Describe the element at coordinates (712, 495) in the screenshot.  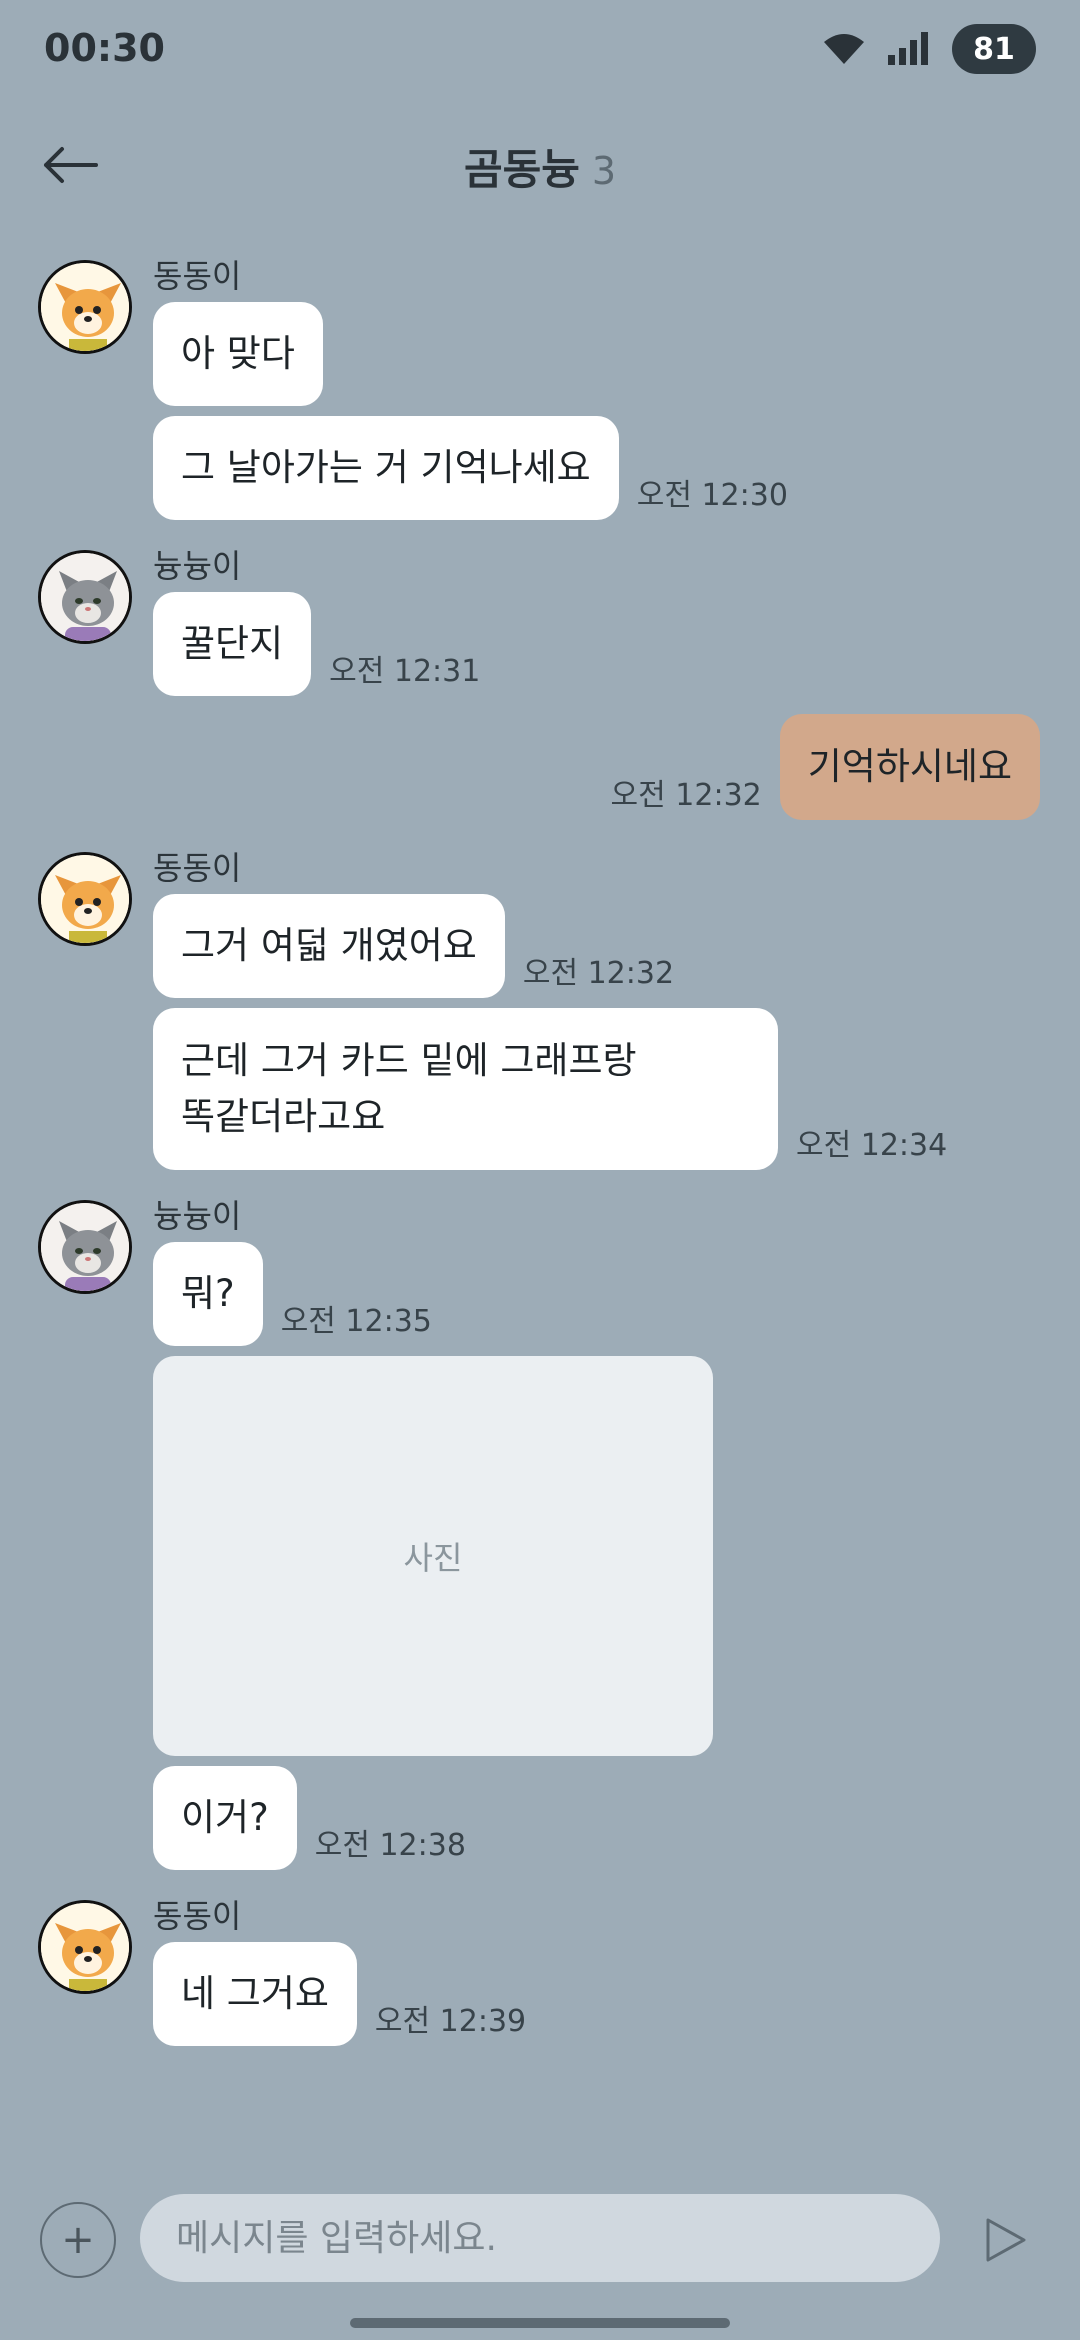
I see `message-time: 오전 12:30` at that location.